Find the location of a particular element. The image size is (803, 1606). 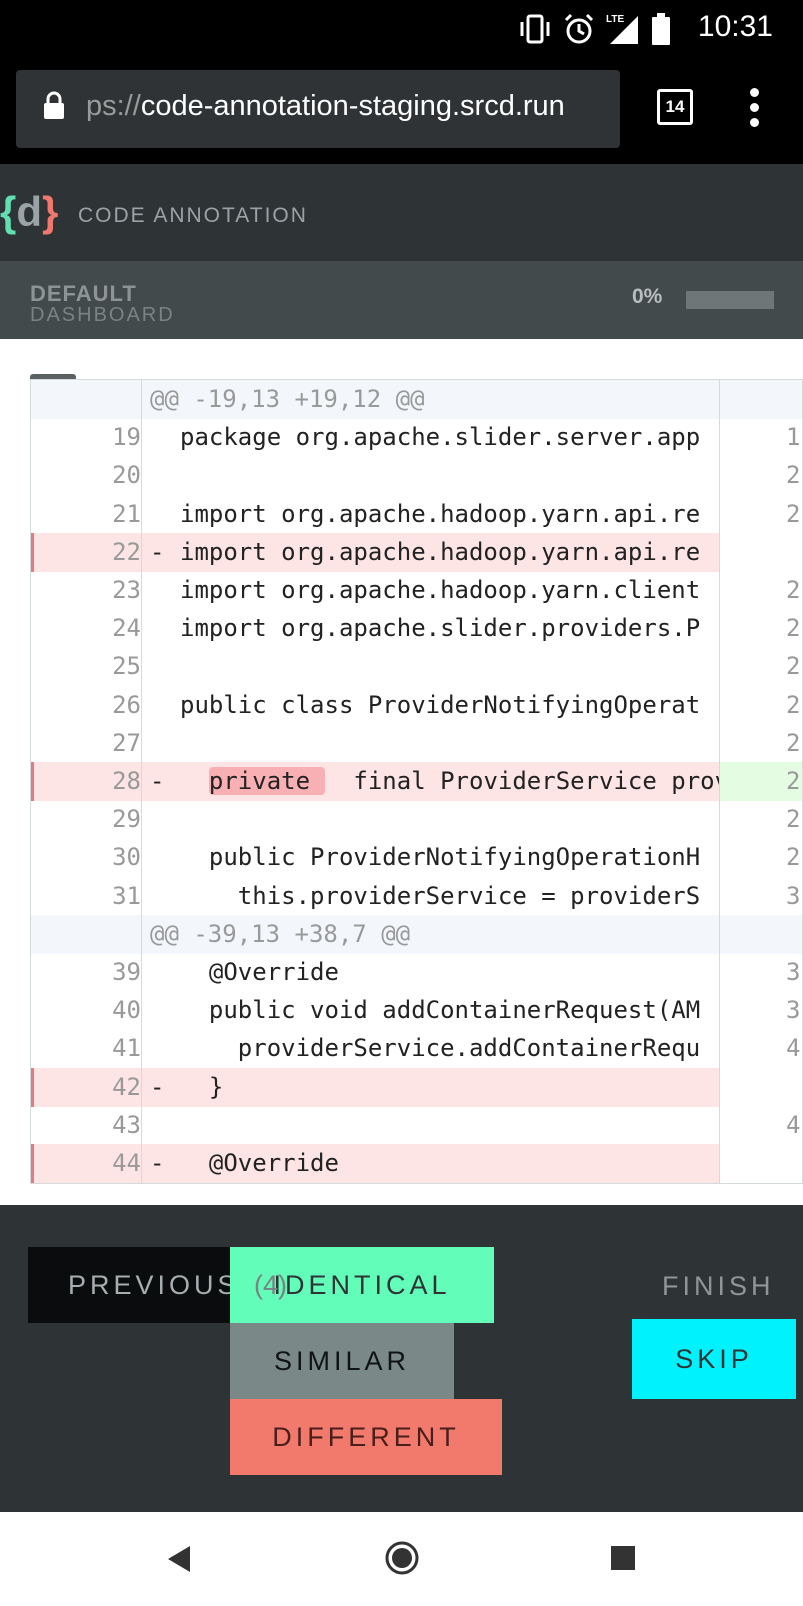

previous-button: PREVIOUS is located at coordinates (133, 1285).